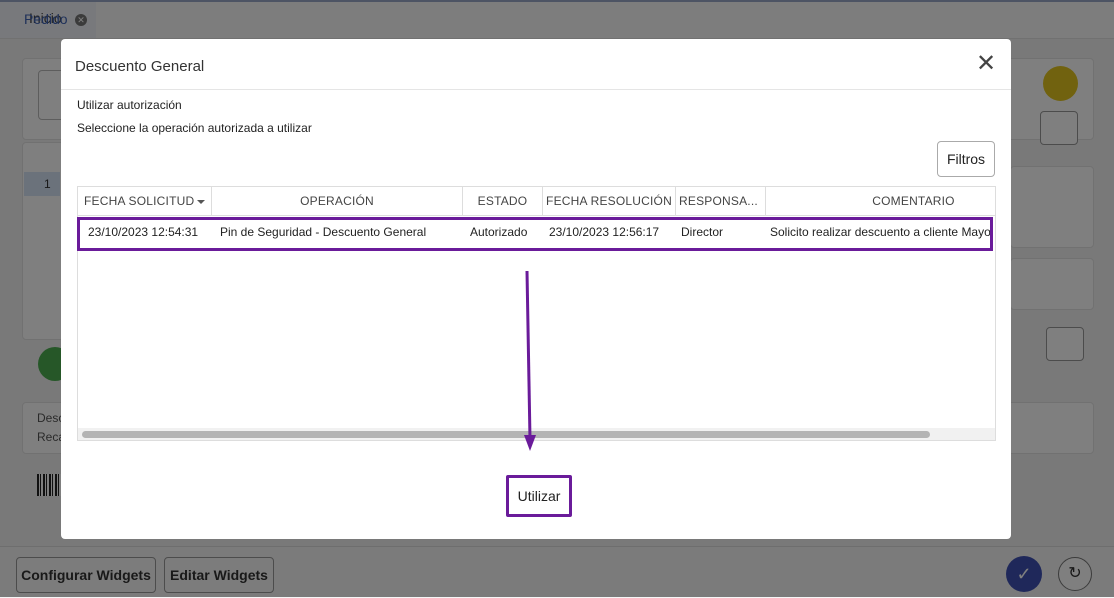  I want to click on annotation-arrow, so click(530, 360).